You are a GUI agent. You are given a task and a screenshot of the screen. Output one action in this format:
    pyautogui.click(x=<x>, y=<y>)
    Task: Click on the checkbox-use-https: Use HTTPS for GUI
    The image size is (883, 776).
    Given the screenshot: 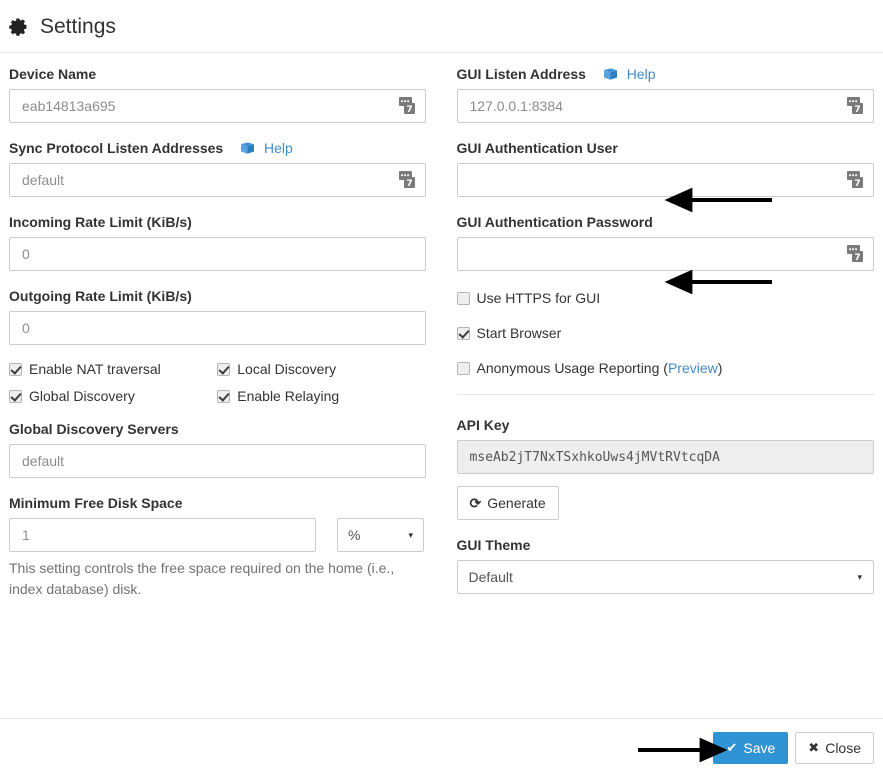 What is the action you would take?
    pyautogui.click(x=665, y=298)
    